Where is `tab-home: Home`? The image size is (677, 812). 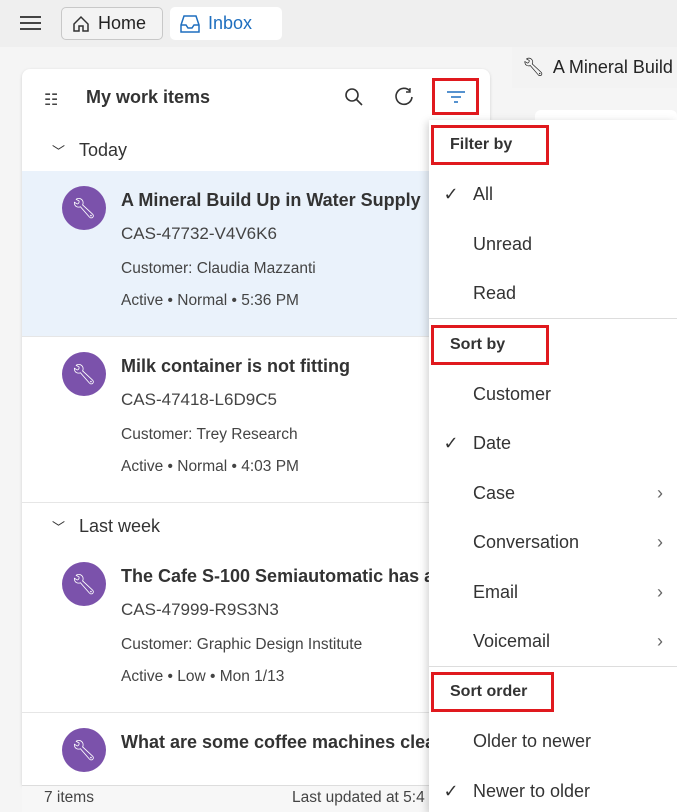 tab-home: Home is located at coordinates (112, 23).